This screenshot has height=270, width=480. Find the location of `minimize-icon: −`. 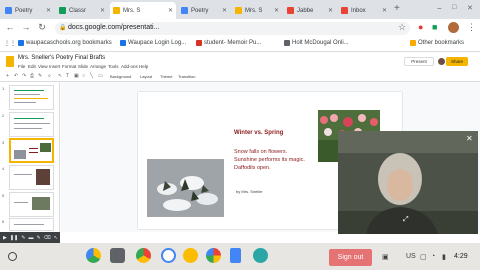

minimize-icon: − is located at coordinates (439, 8).